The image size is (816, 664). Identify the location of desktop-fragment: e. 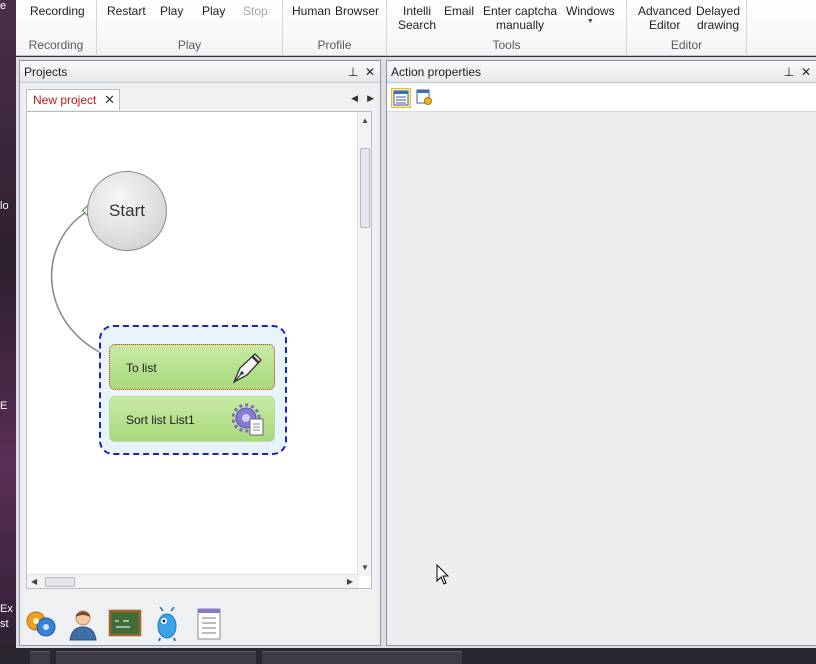
(3, 6).